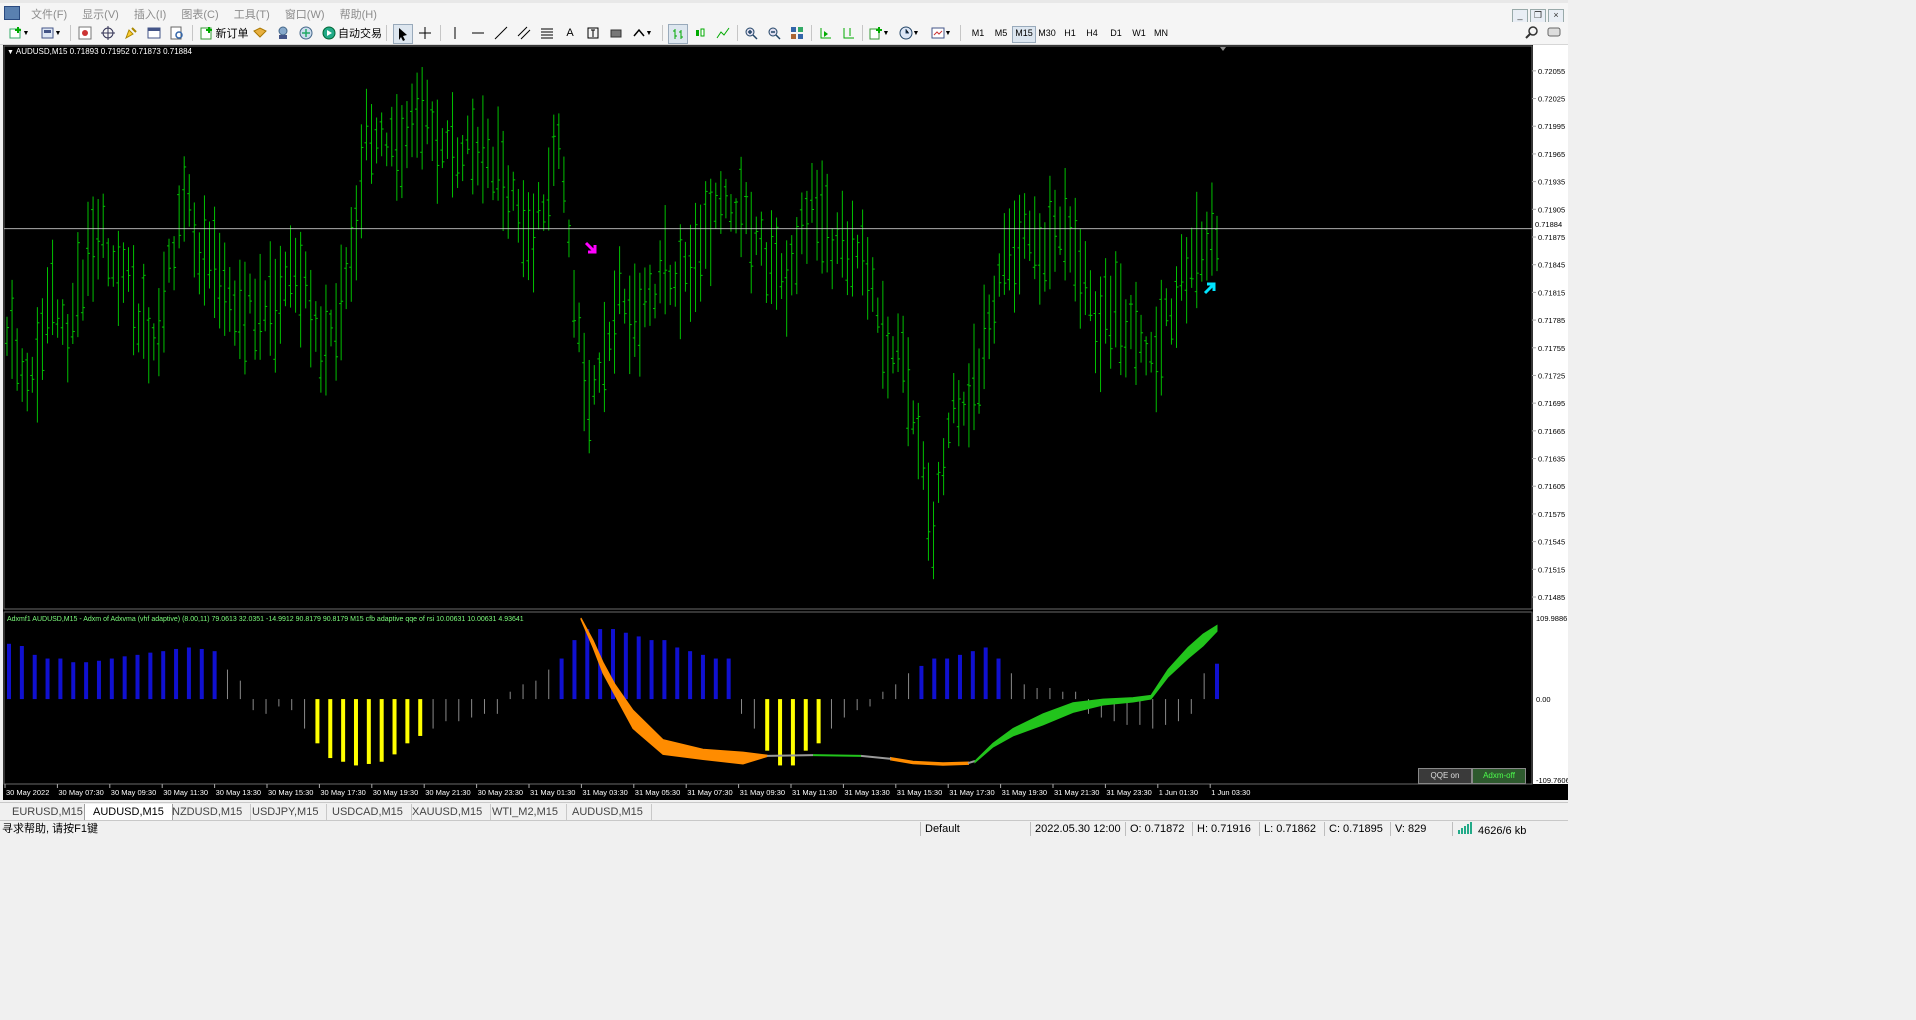 This screenshot has height=1020, width=1916. What do you see at coordinates (1538, 16) in the screenshot?
I see `restore-icon: ❐` at bounding box center [1538, 16].